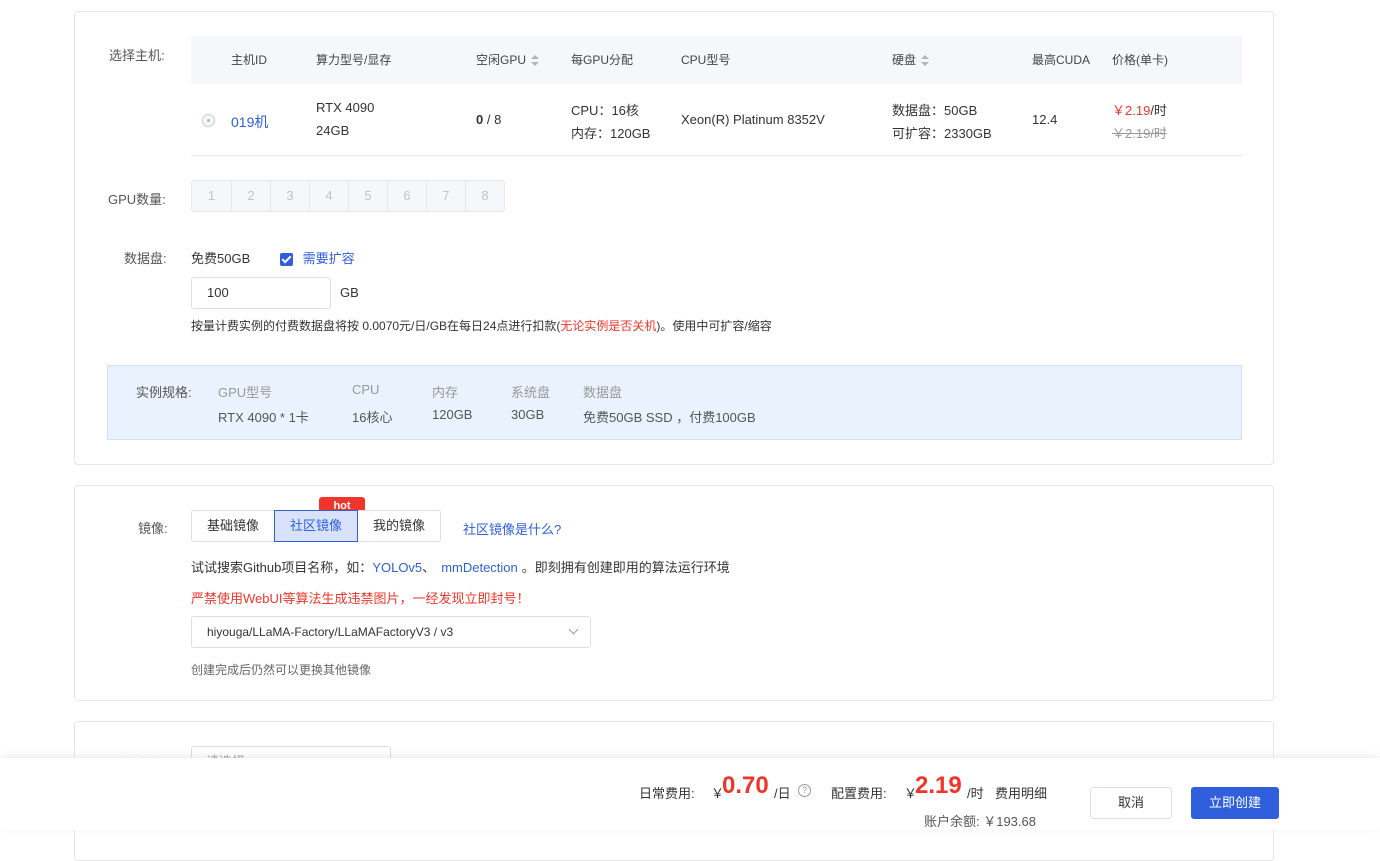  I want to click on hint-sep: 、, so click(429, 567).